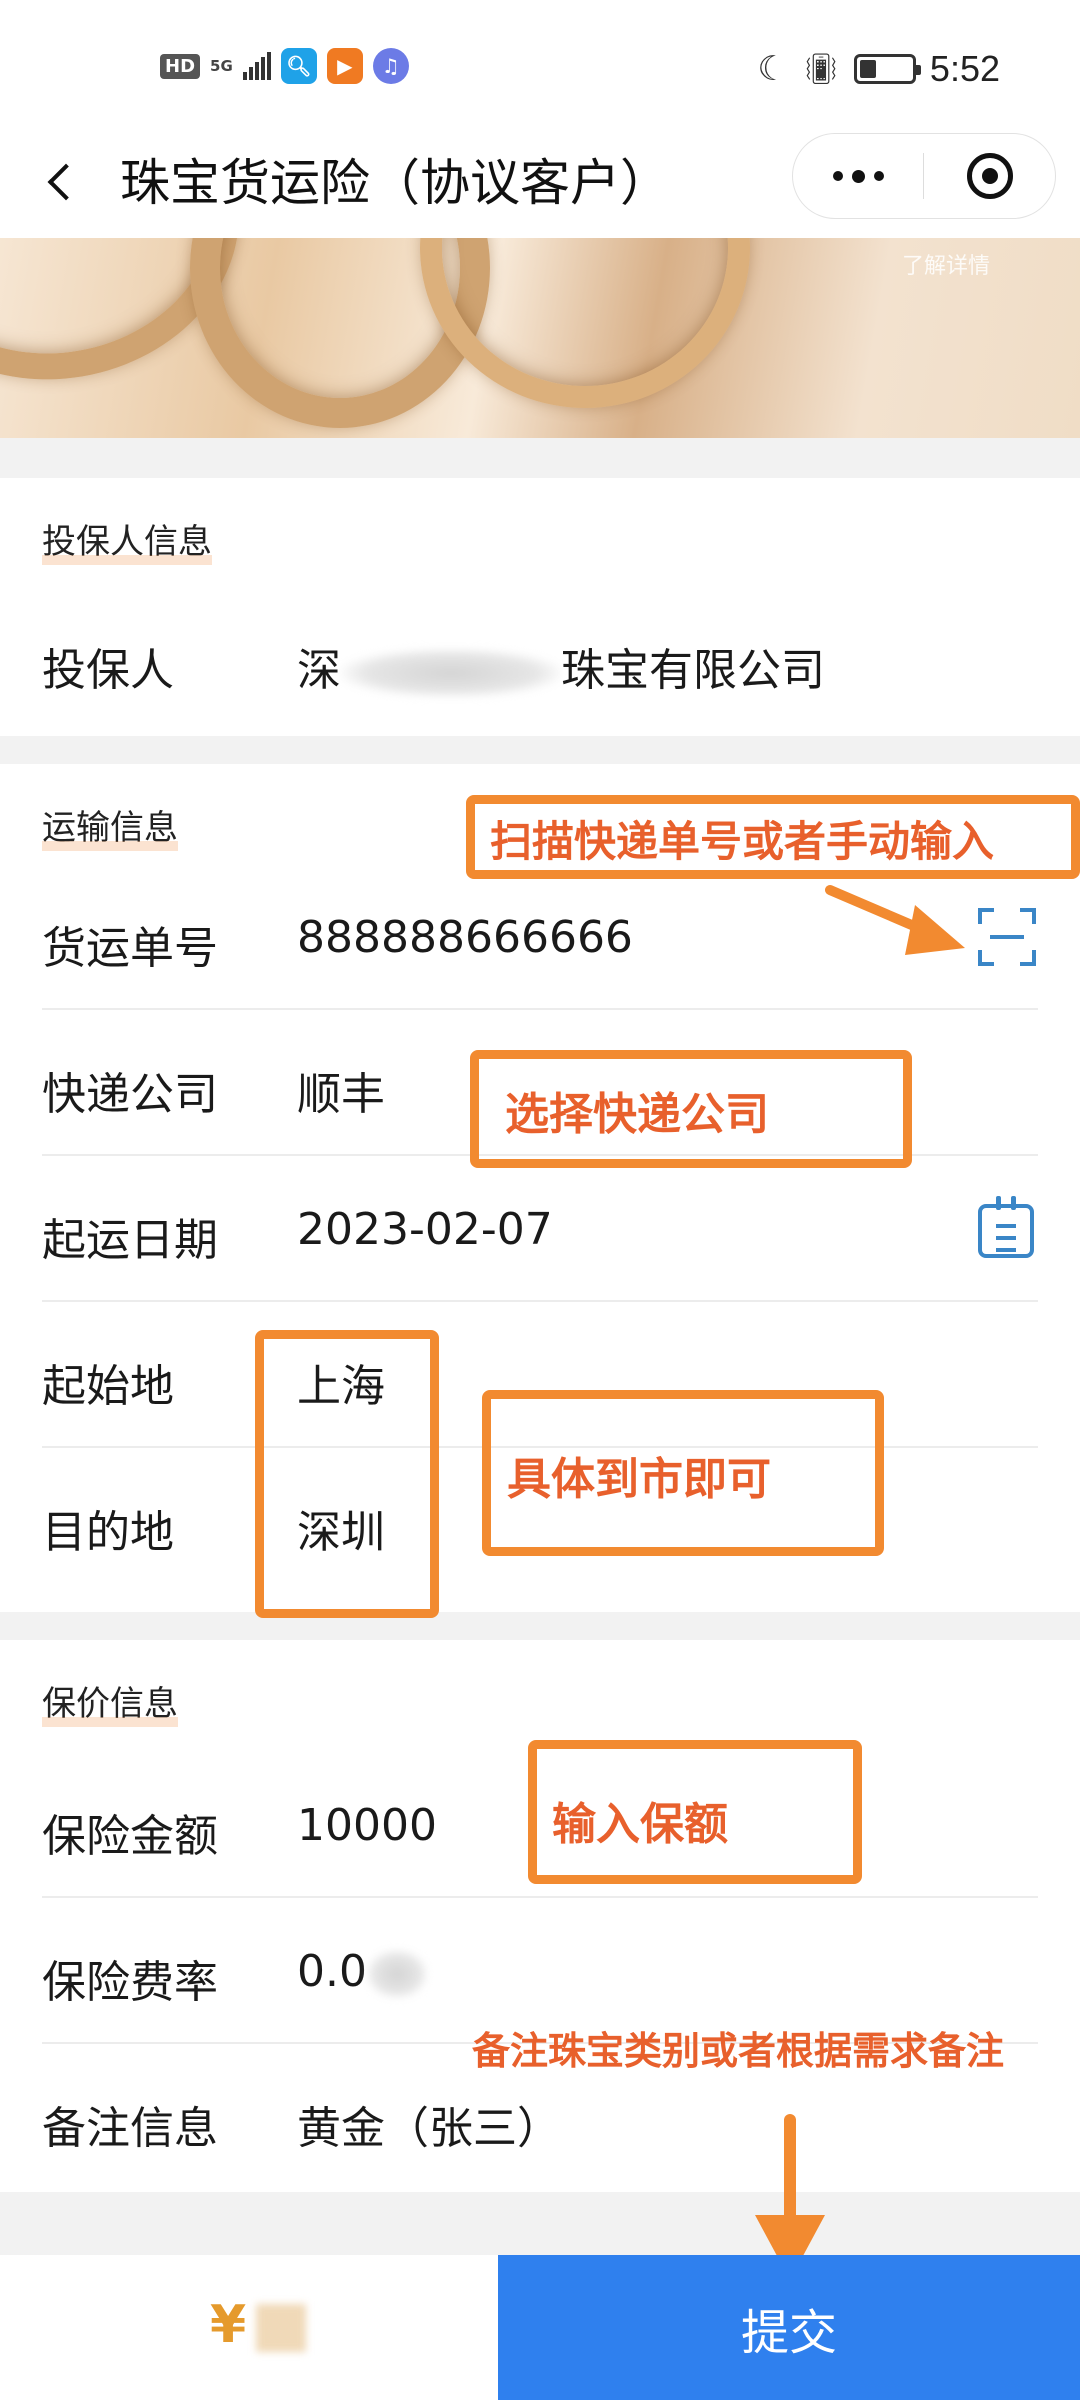 The image size is (1080, 2400). What do you see at coordinates (108, 670) in the screenshot?
I see `row-label: 投保人` at bounding box center [108, 670].